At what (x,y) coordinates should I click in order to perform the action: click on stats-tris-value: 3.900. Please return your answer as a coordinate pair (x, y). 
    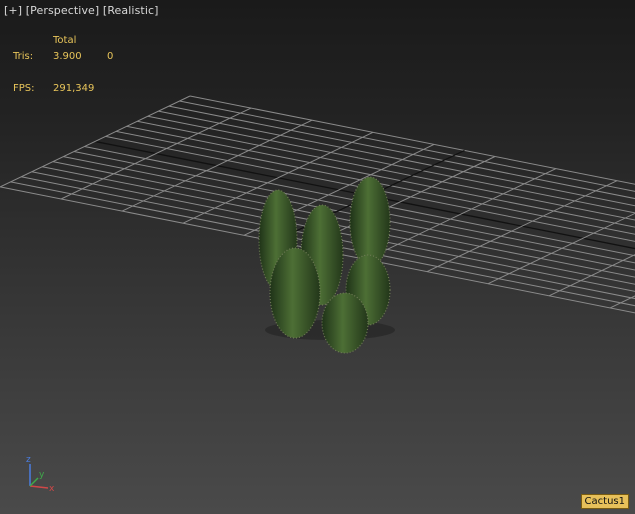
    Looking at the image, I should click on (67, 56).